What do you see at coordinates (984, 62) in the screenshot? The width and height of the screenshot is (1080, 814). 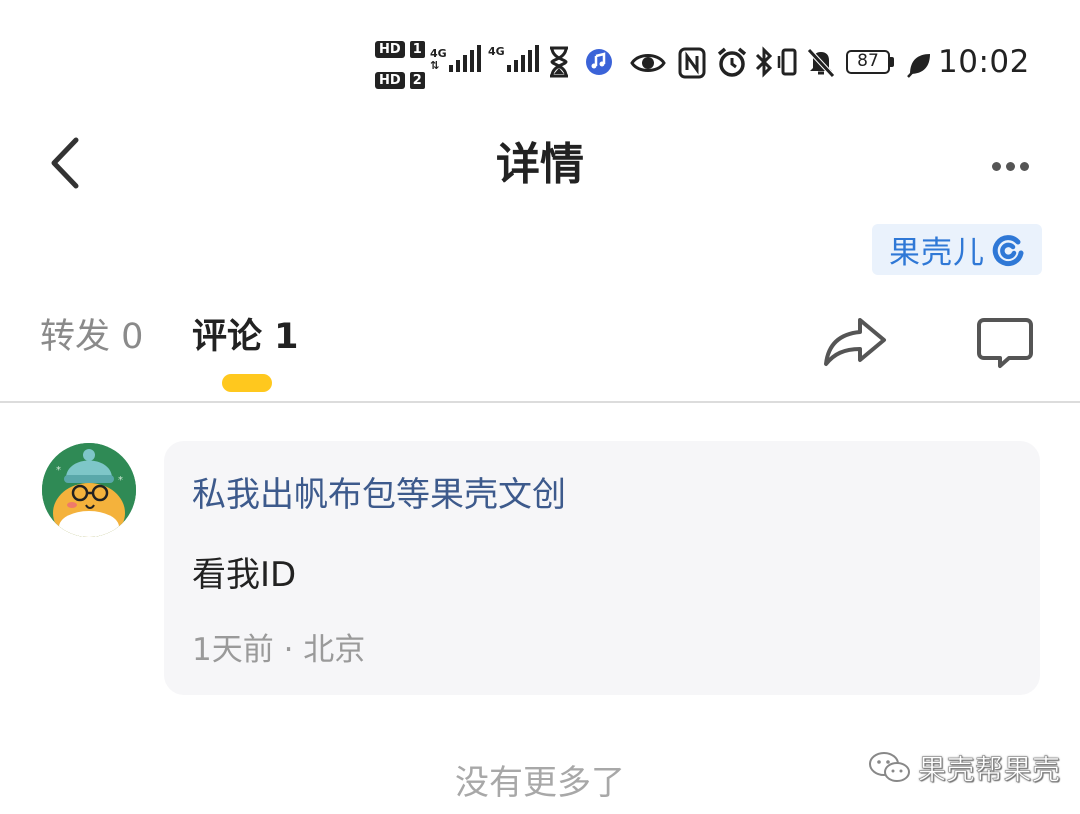 I see `clock-time: 10:02` at bounding box center [984, 62].